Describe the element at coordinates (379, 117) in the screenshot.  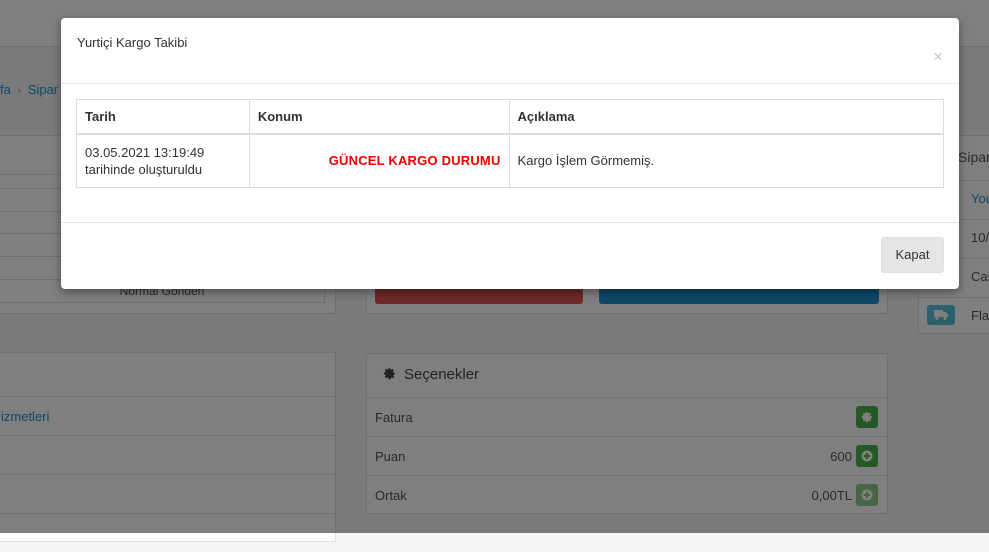
I see `column-header-location: Konum` at that location.